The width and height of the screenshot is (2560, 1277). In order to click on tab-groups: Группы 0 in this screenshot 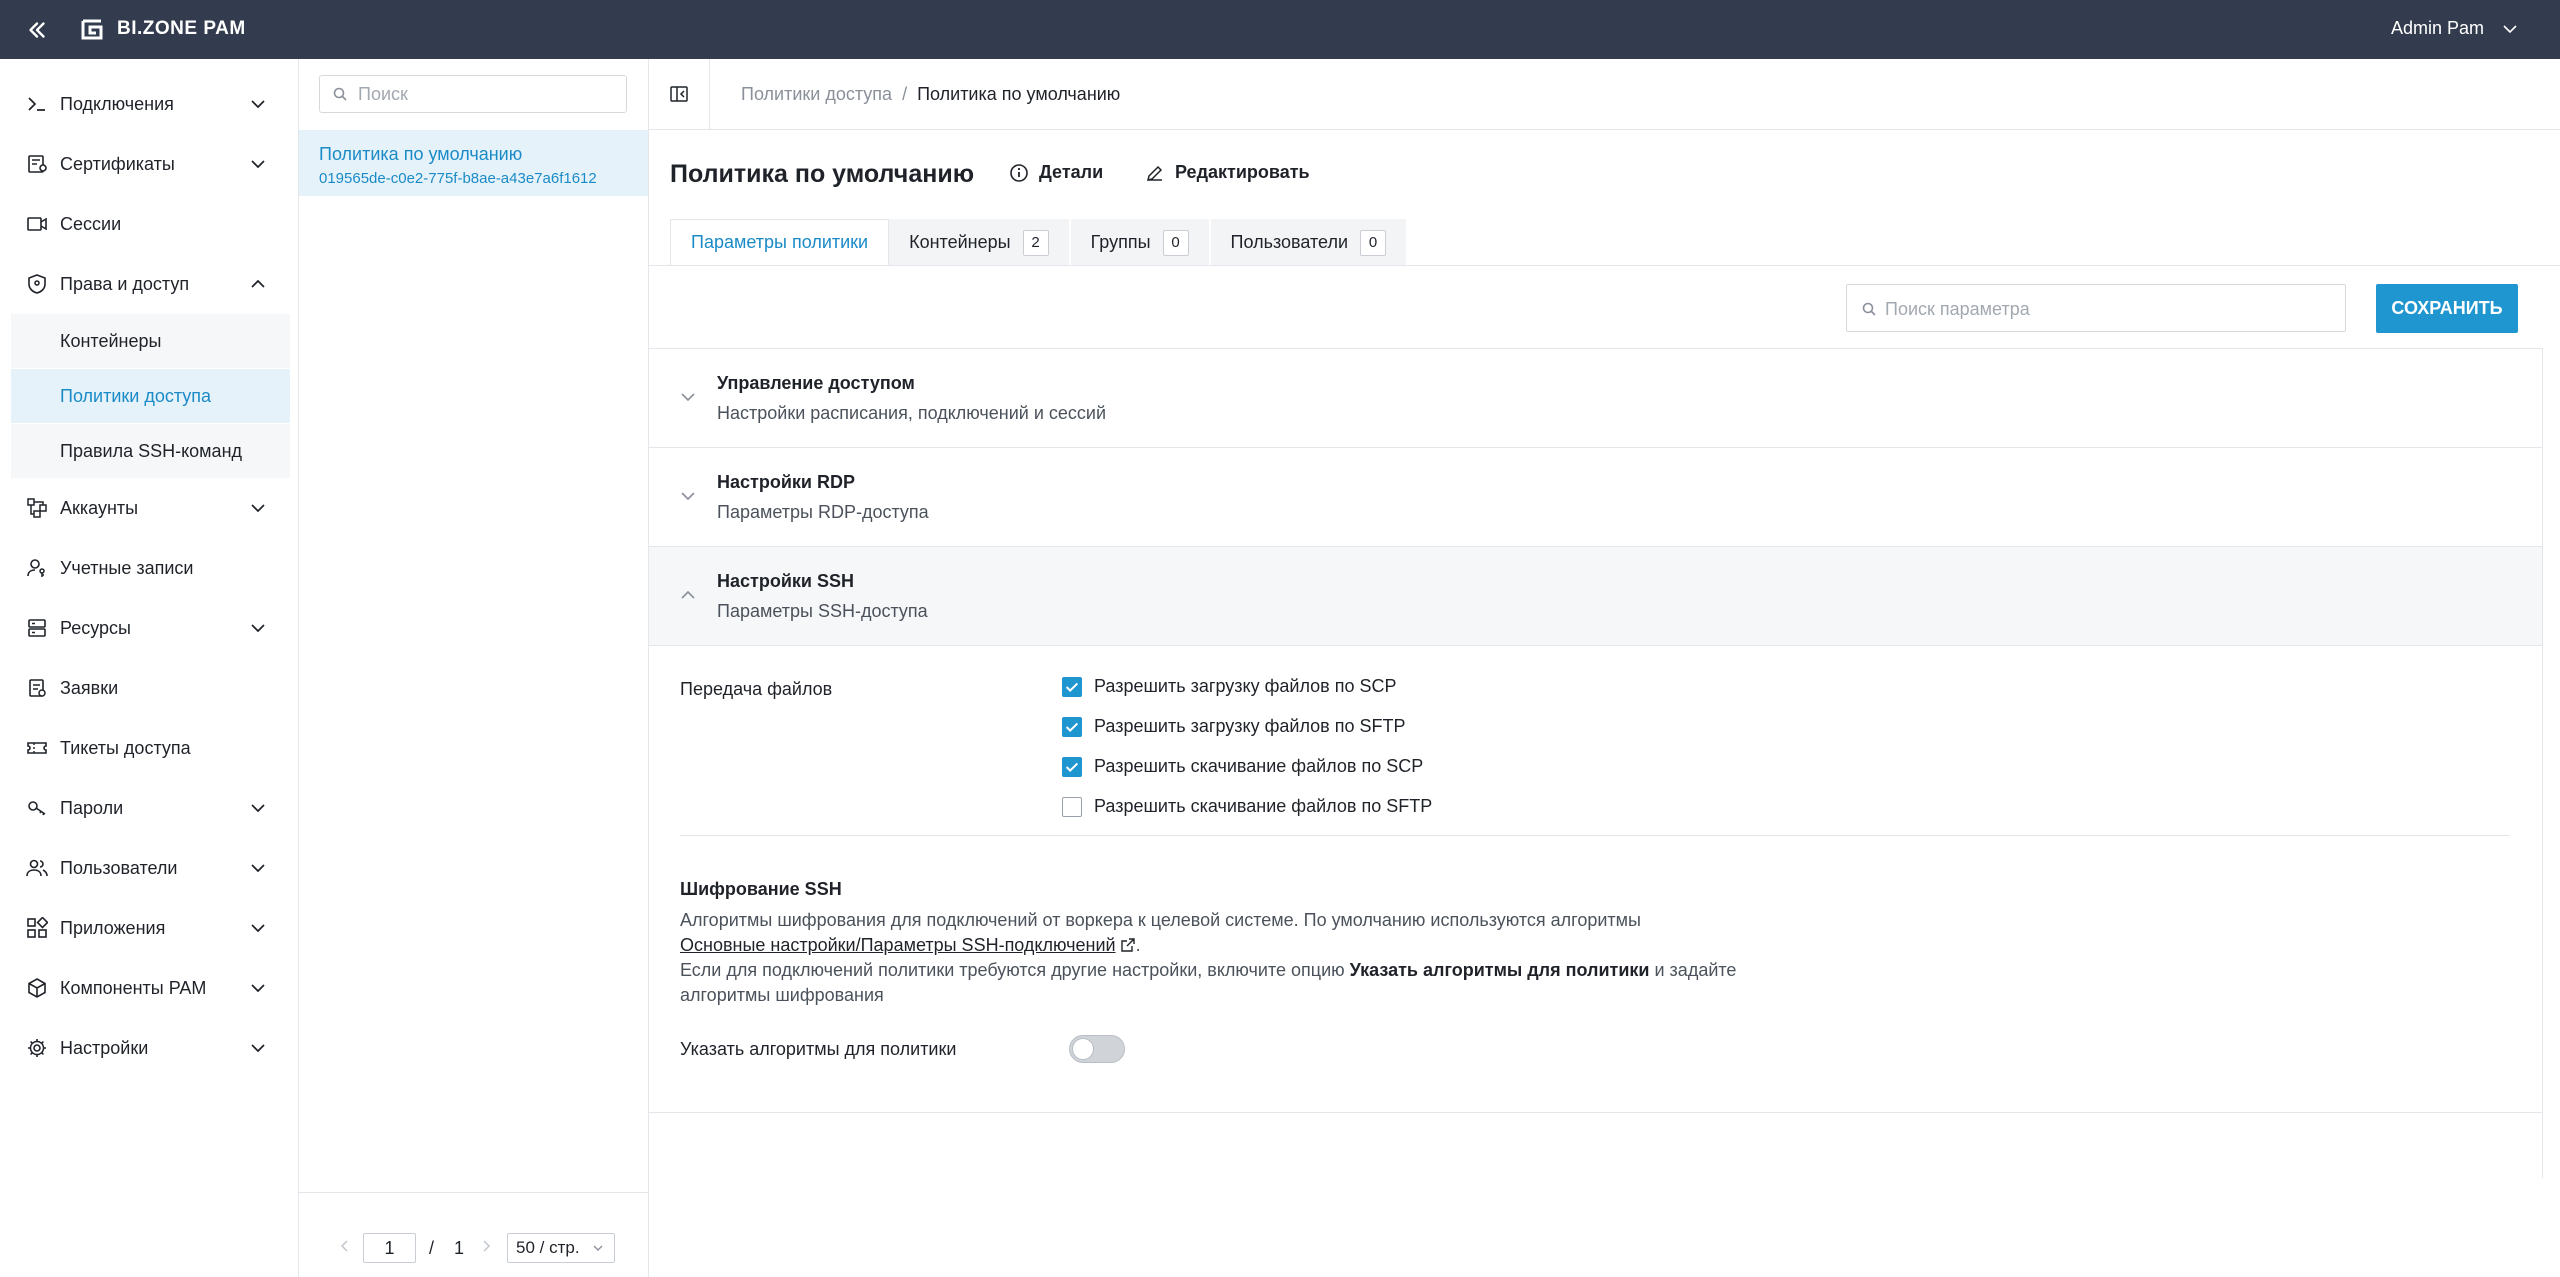, I will do `click(1140, 242)`.